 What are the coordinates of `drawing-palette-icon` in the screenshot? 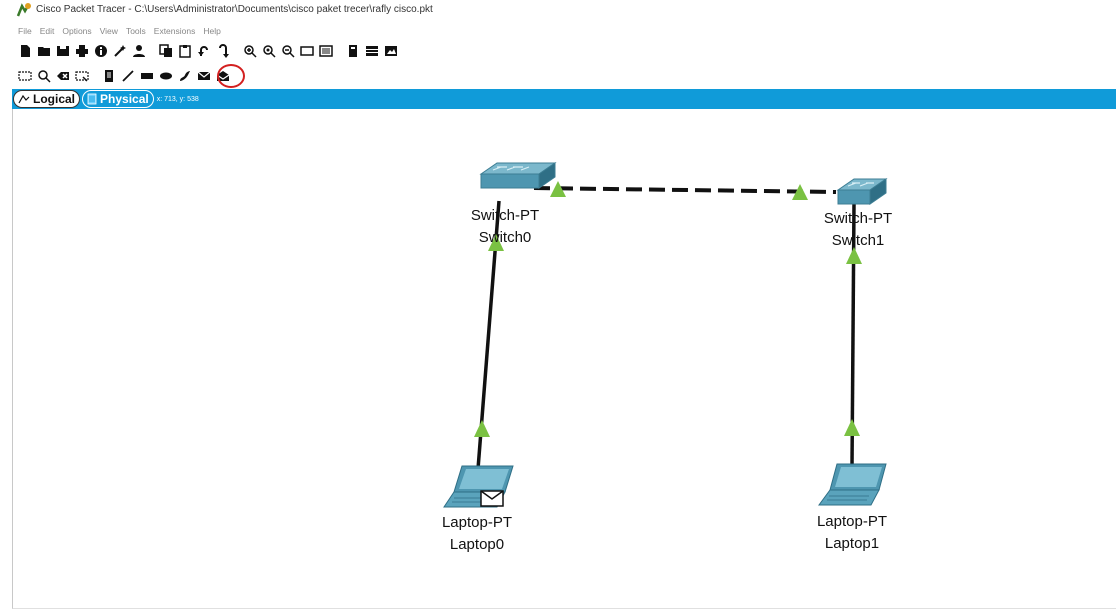 It's located at (307, 51).